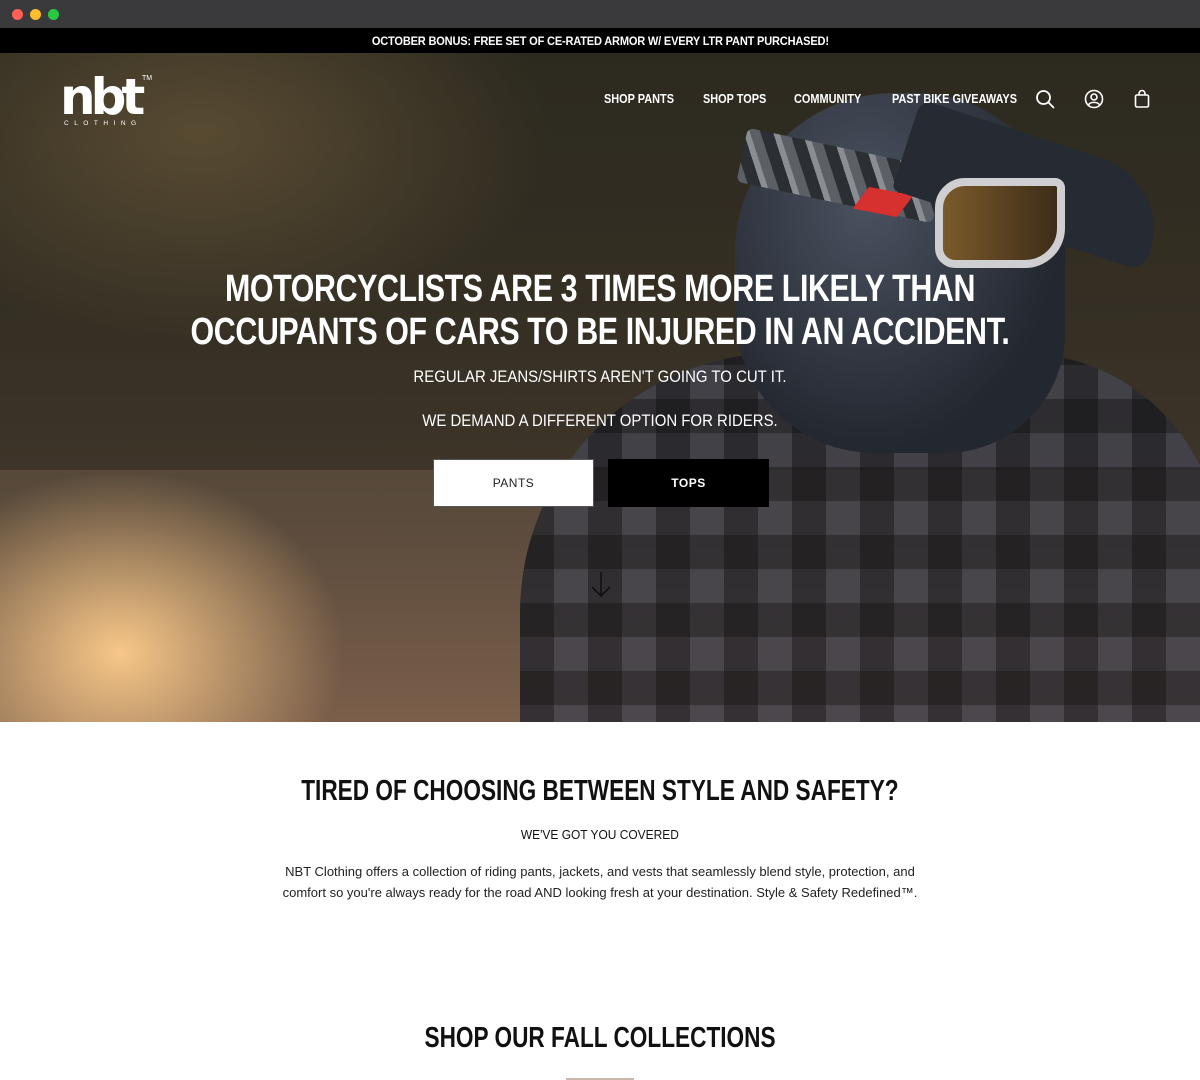 The height and width of the screenshot is (1080, 1200). What do you see at coordinates (688, 483) in the screenshot?
I see `tops-button: TOPS` at bounding box center [688, 483].